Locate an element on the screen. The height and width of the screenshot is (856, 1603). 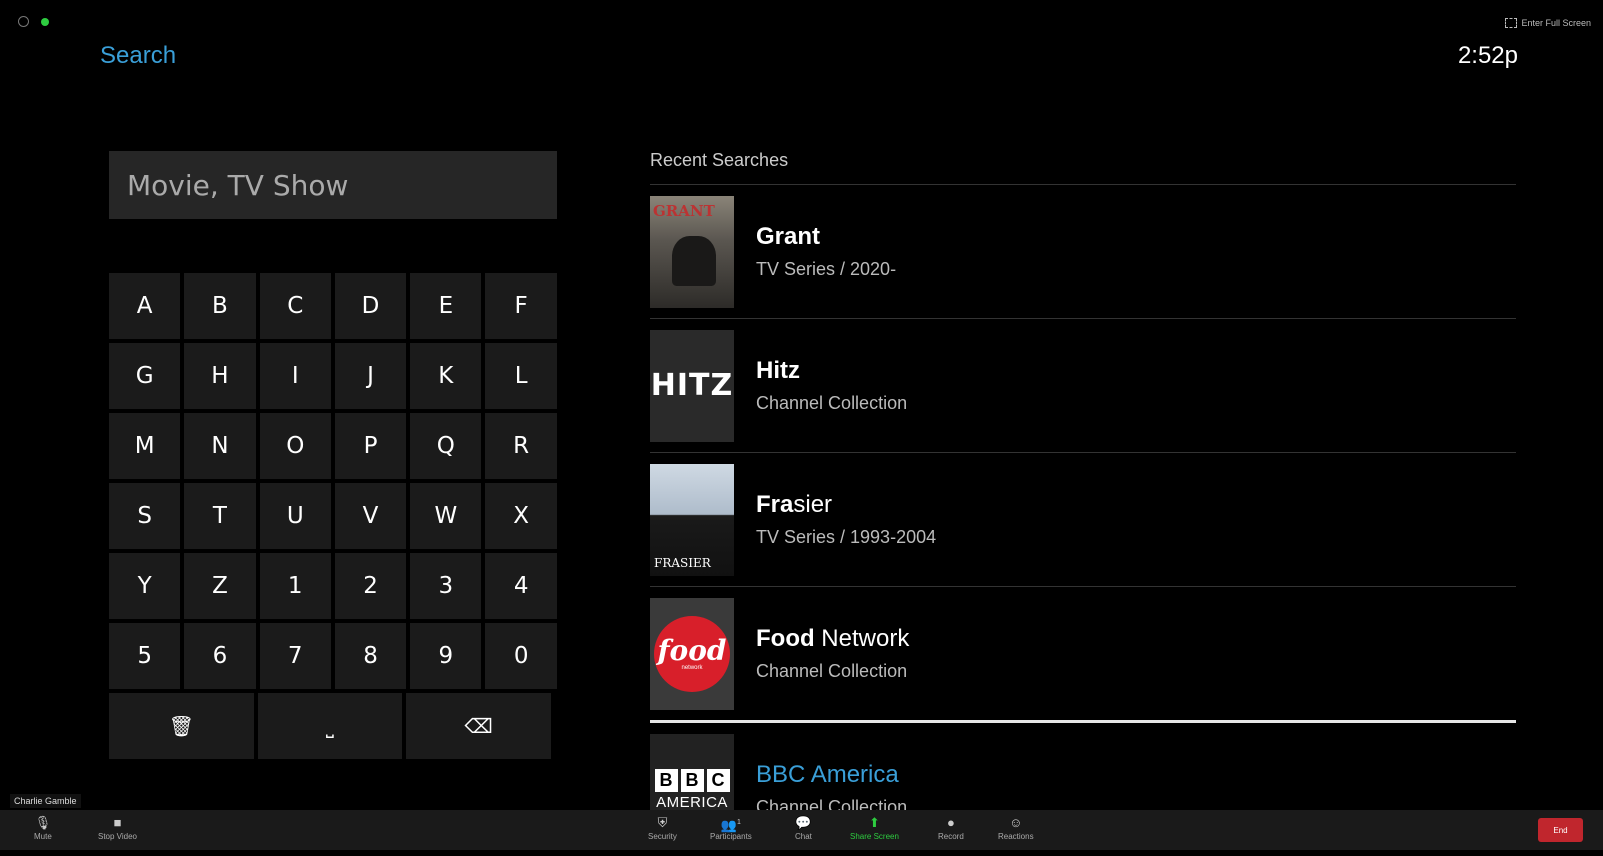
zoom-status-indicators is located at coordinates (33, 21).